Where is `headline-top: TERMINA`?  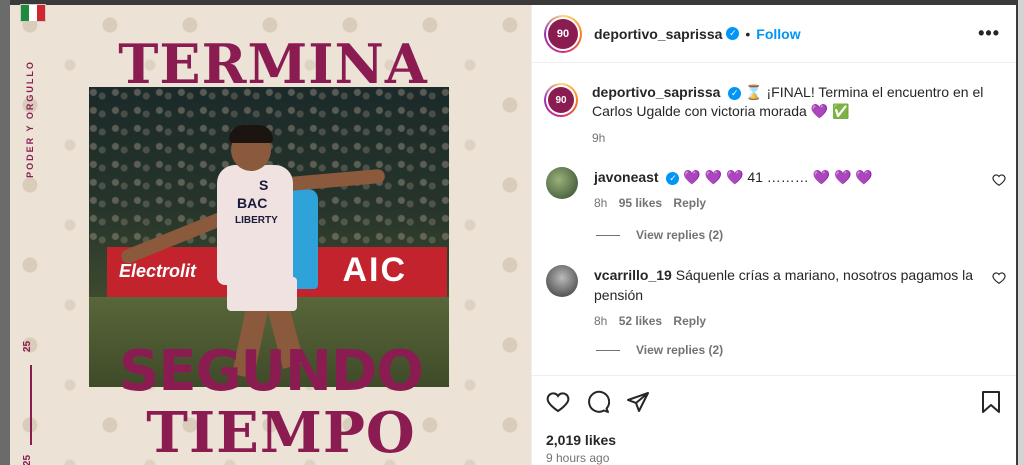 headline-top: TERMINA is located at coordinates (273, 64).